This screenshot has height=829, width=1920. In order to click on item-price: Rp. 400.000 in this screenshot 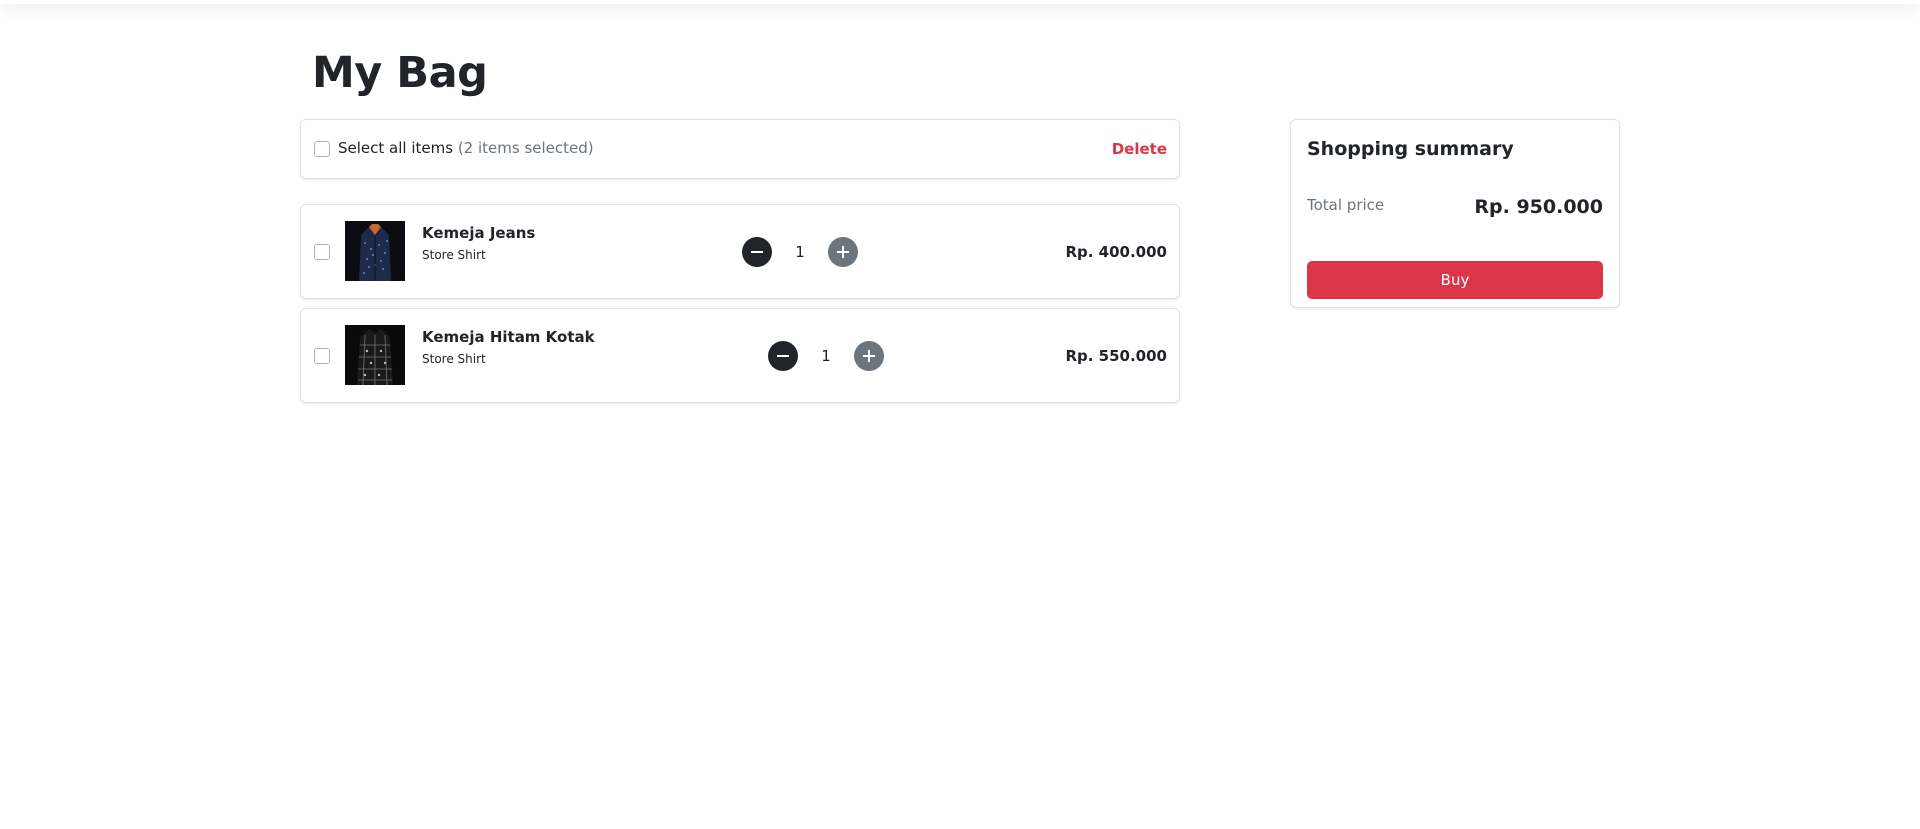, I will do `click(1116, 252)`.